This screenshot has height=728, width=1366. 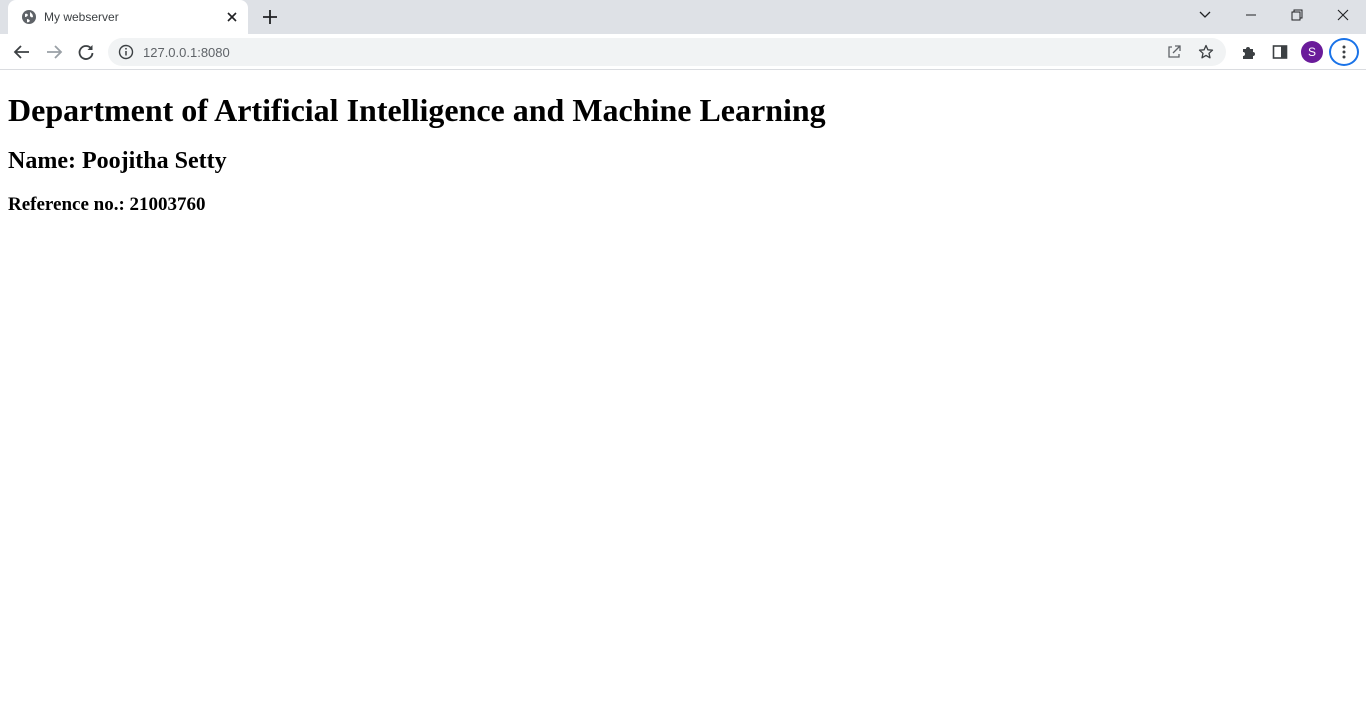 I want to click on side-panel-icon, so click(x=1280, y=52).